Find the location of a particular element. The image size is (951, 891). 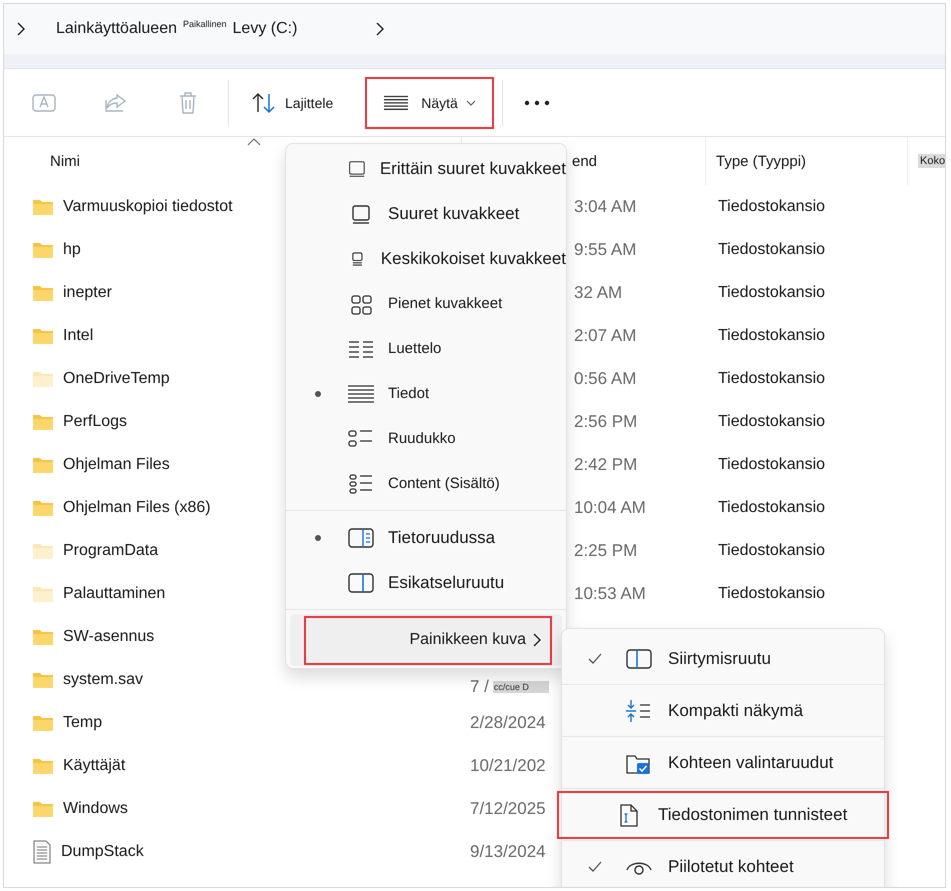

file-name: Palauttaminen is located at coordinates (114, 593).